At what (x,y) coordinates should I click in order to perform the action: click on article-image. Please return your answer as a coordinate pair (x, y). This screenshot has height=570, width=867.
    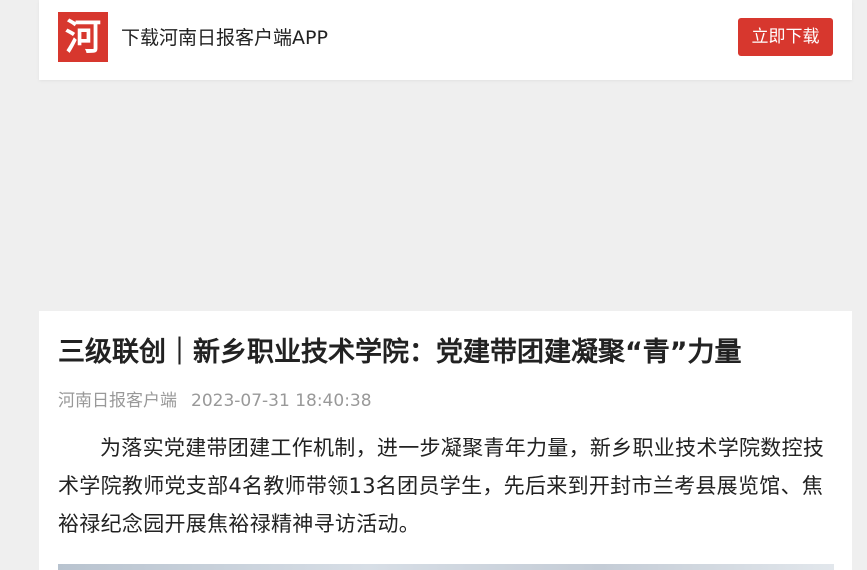
    Looking at the image, I should click on (446, 567).